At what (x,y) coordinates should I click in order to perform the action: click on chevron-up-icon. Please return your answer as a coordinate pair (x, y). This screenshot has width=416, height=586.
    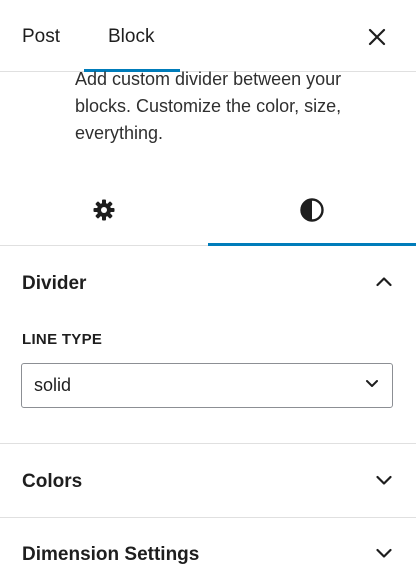
    Looking at the image, I should click on (384, 284).